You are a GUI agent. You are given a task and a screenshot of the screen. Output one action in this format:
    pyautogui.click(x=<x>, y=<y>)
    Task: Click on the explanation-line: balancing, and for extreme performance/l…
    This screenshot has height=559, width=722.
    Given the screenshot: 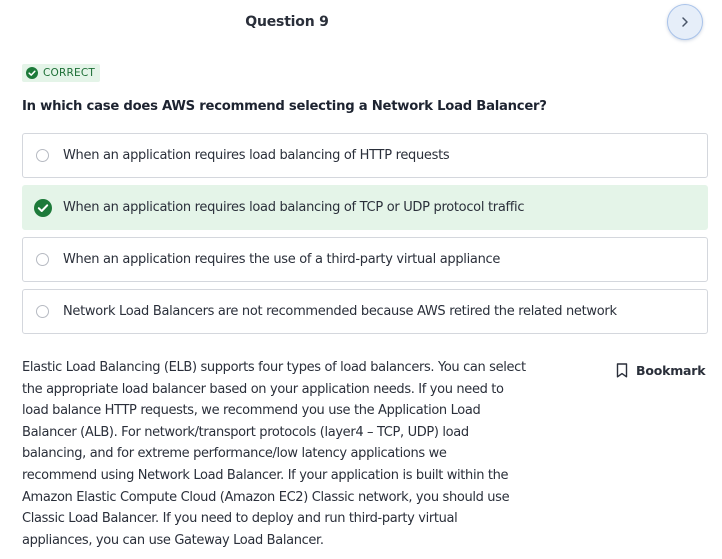 What is the action you would take?
    pyautogui.click(x=234, y=454)
    